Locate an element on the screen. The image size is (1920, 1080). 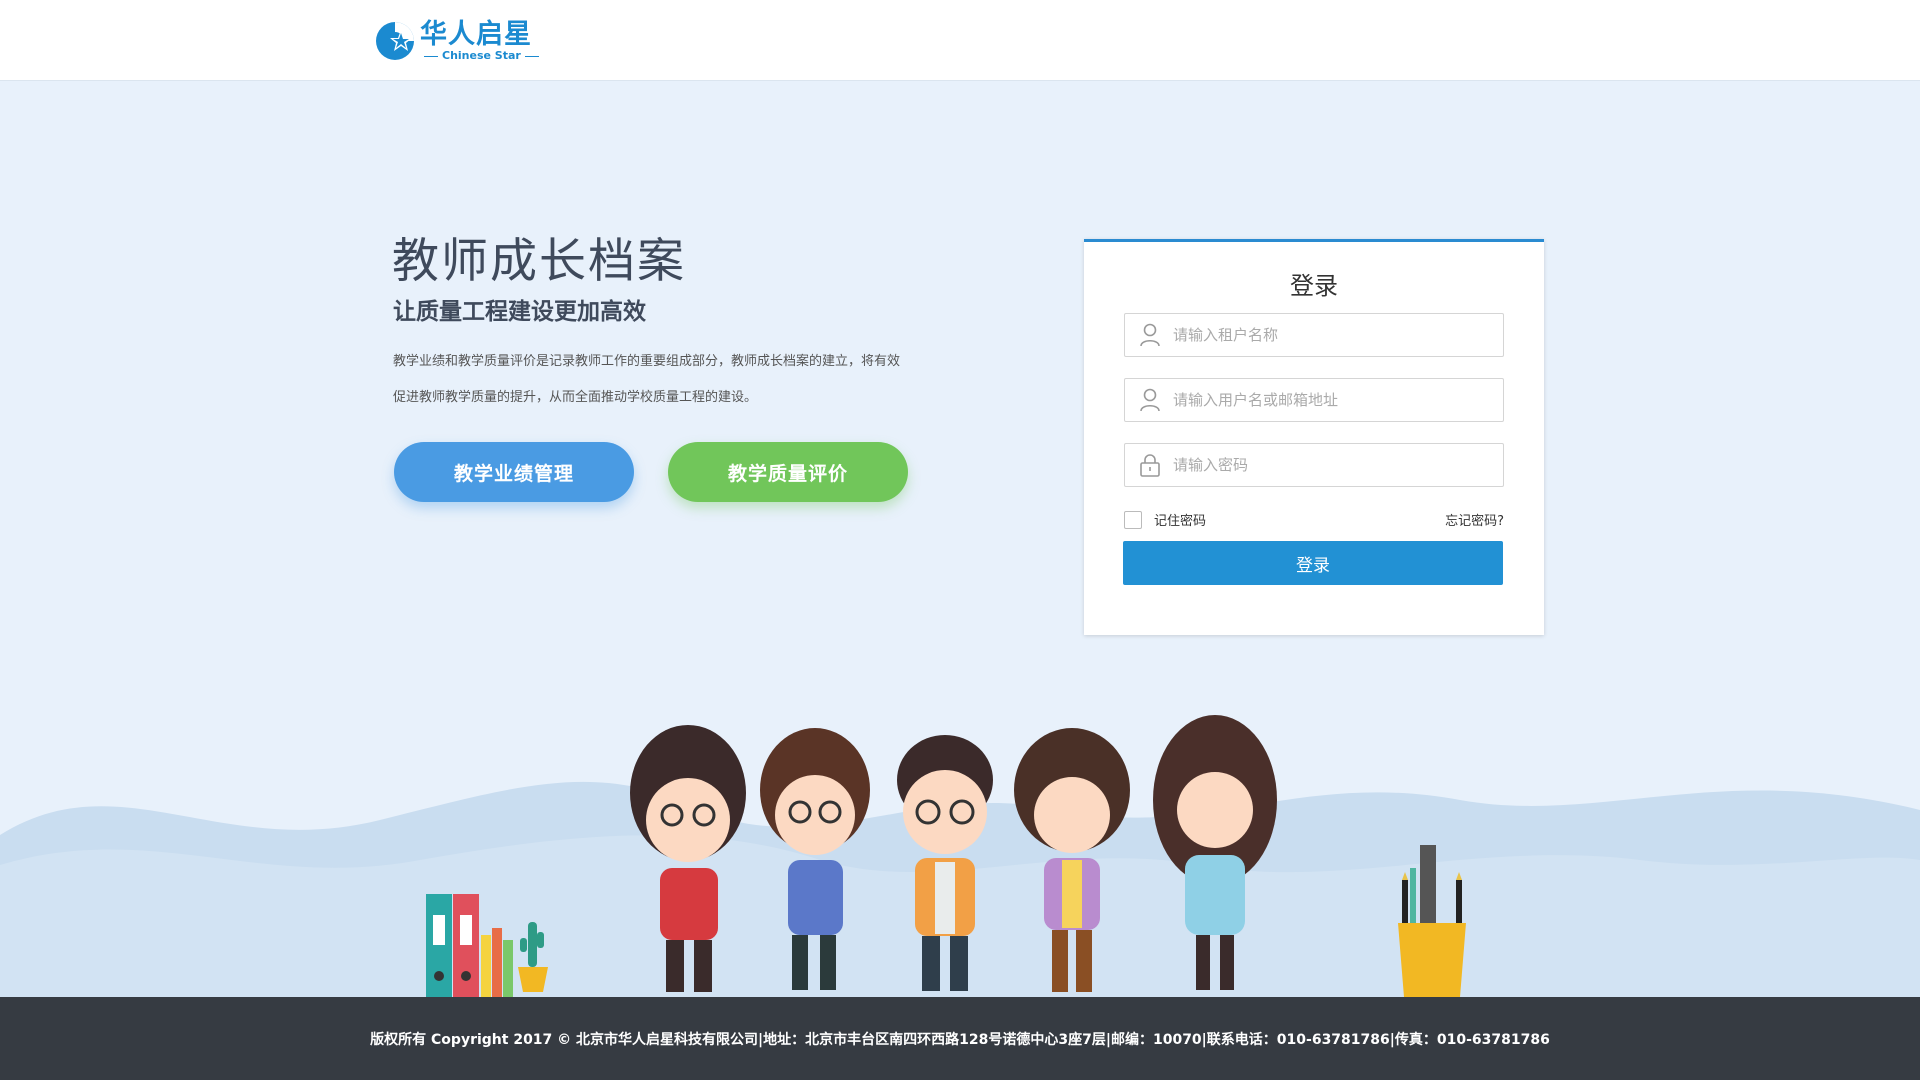
username-field is located at coordinates (1314, 400).